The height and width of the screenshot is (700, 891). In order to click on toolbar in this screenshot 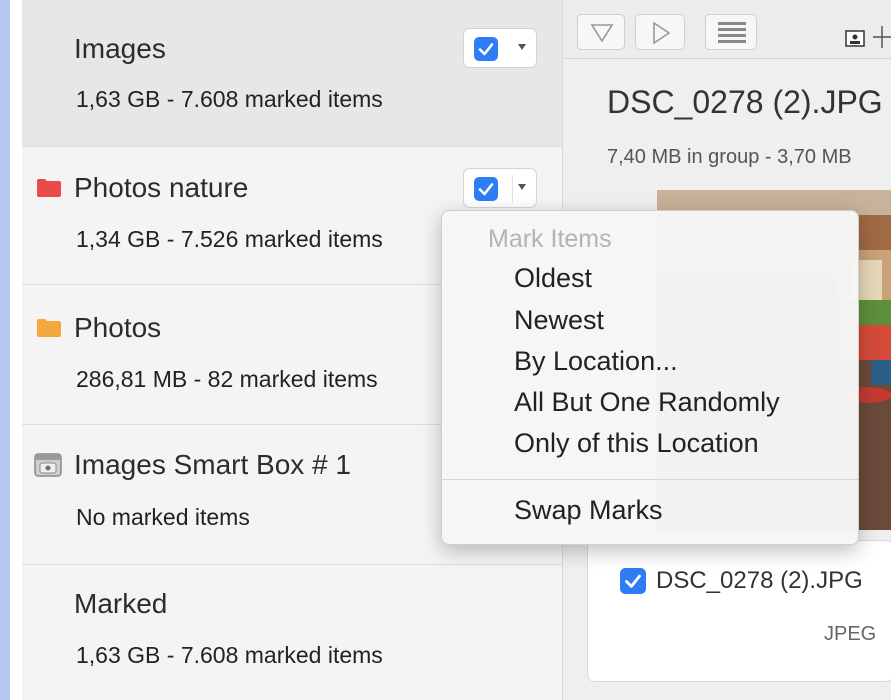, I will do `click(727, 29)`.